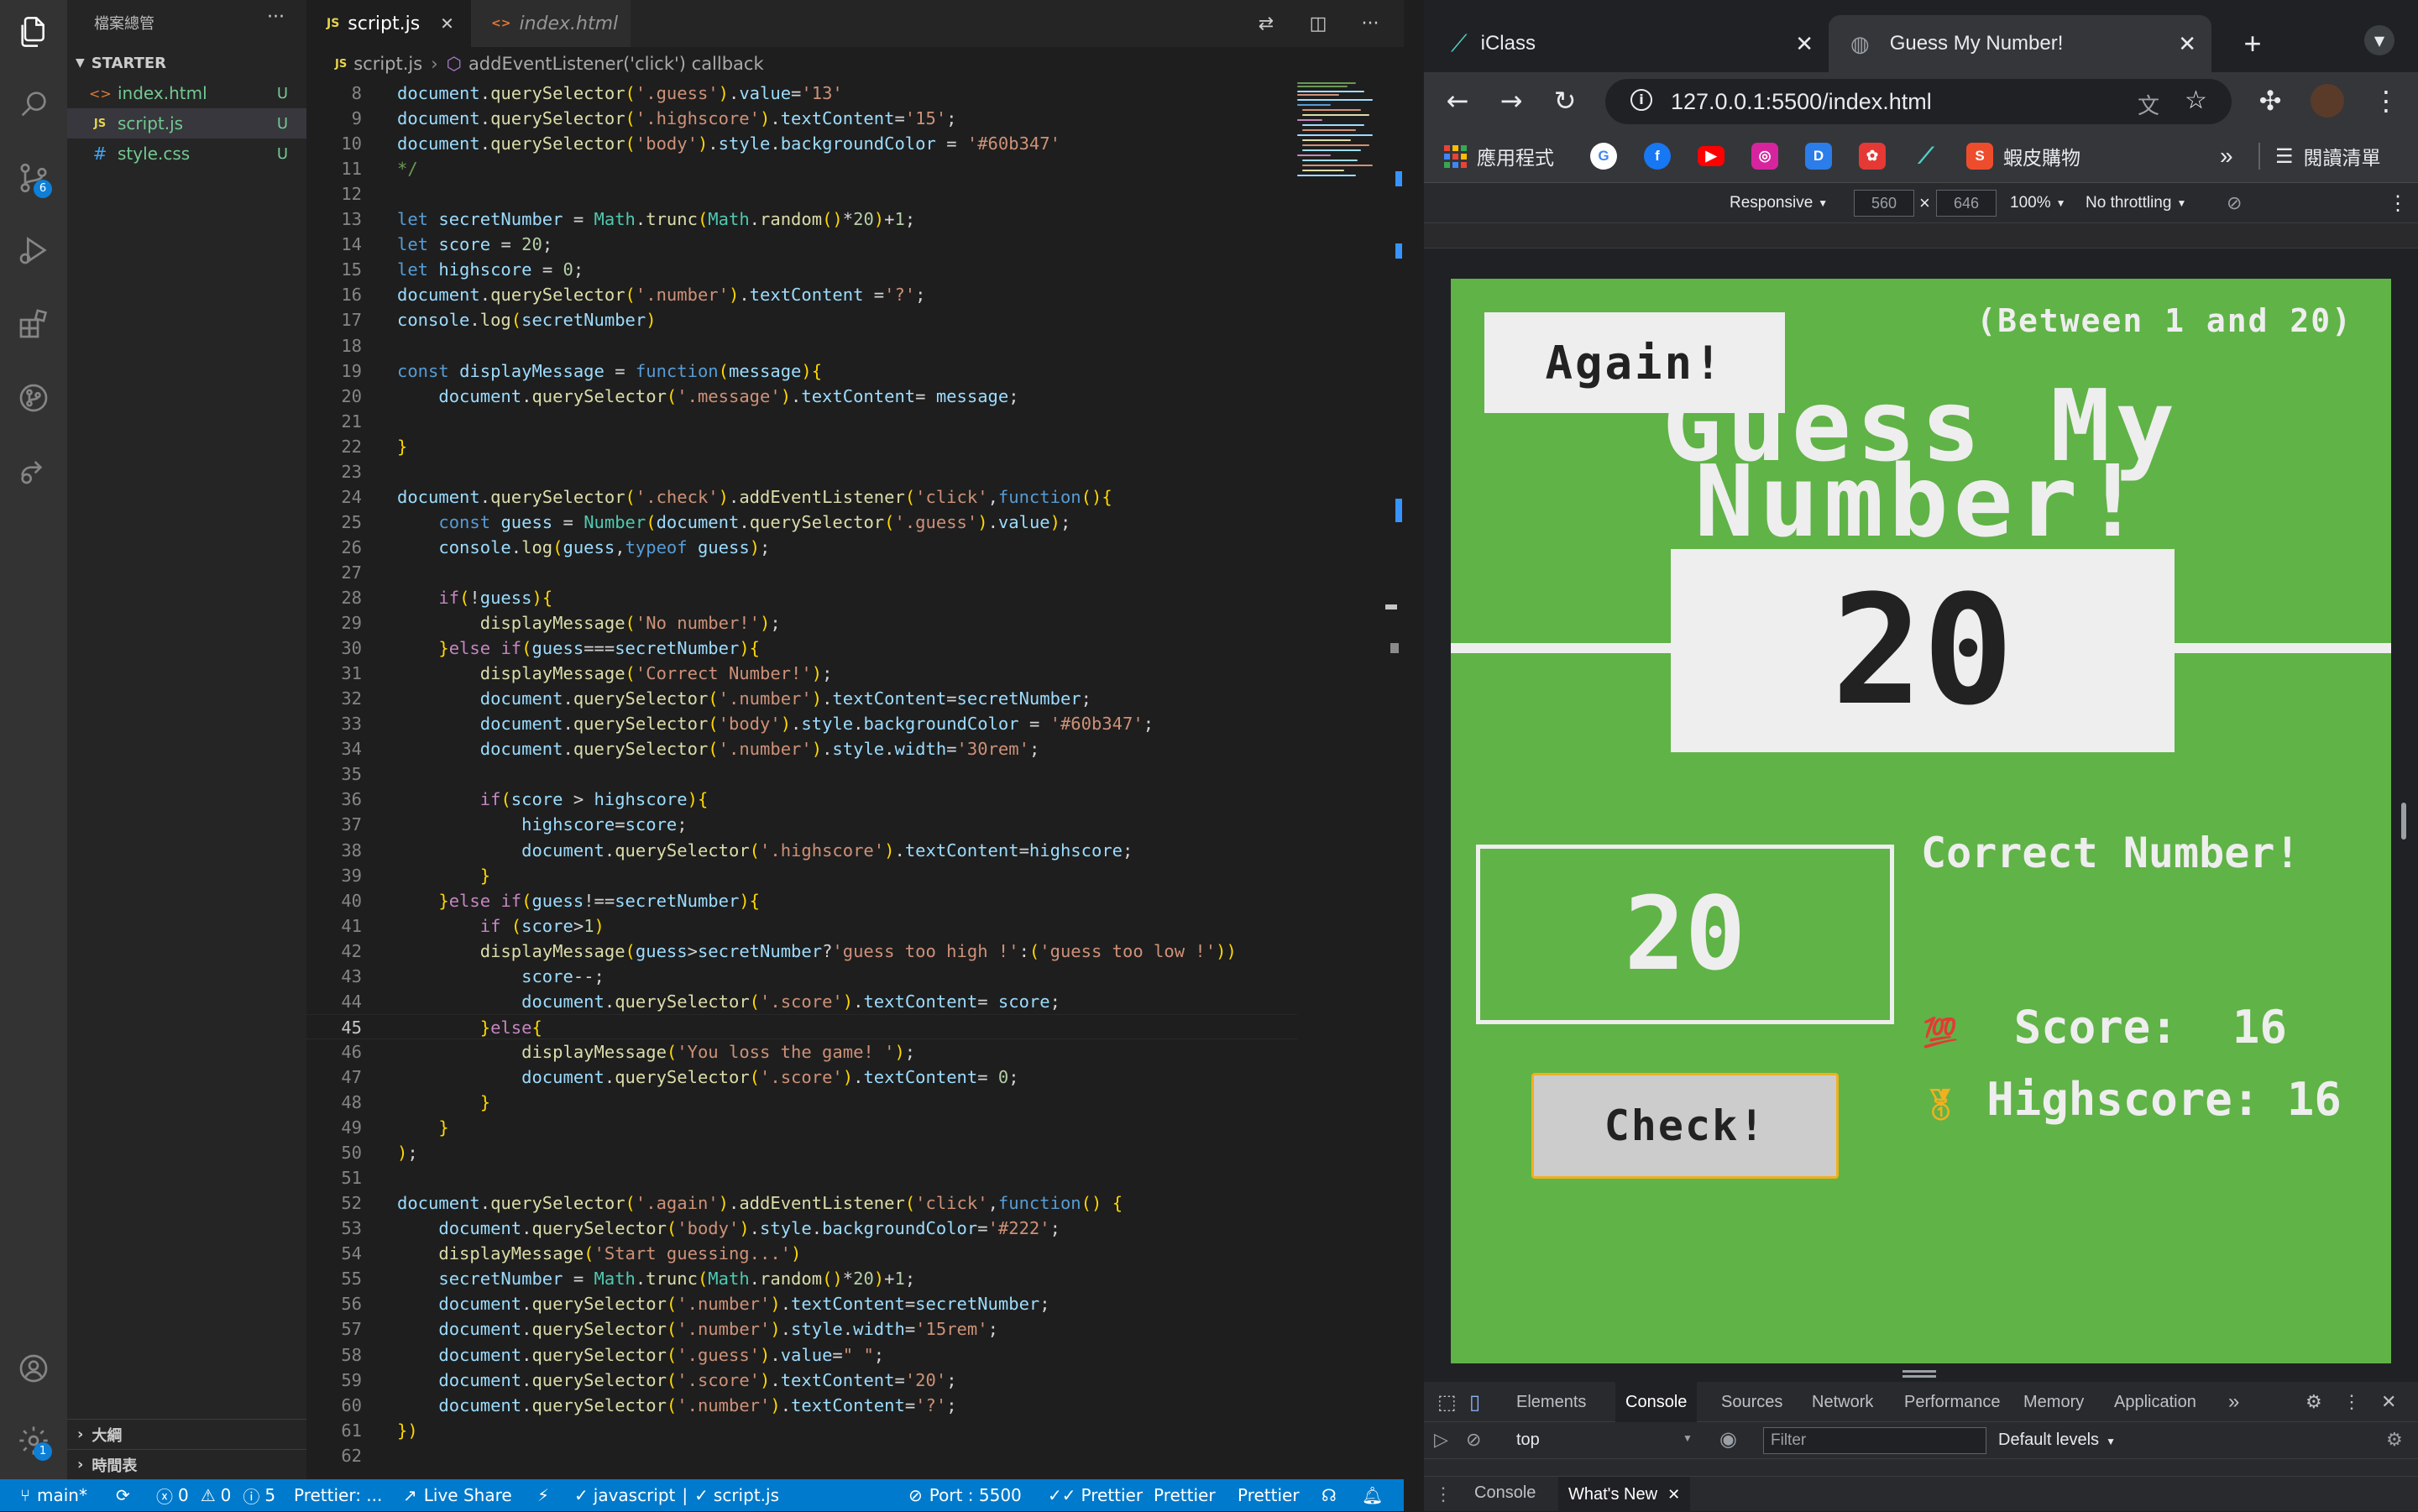 The width and height of the screenshot is (2418, 1512). I want to click on code-line: 41 if (score>1), so click(801, 926).